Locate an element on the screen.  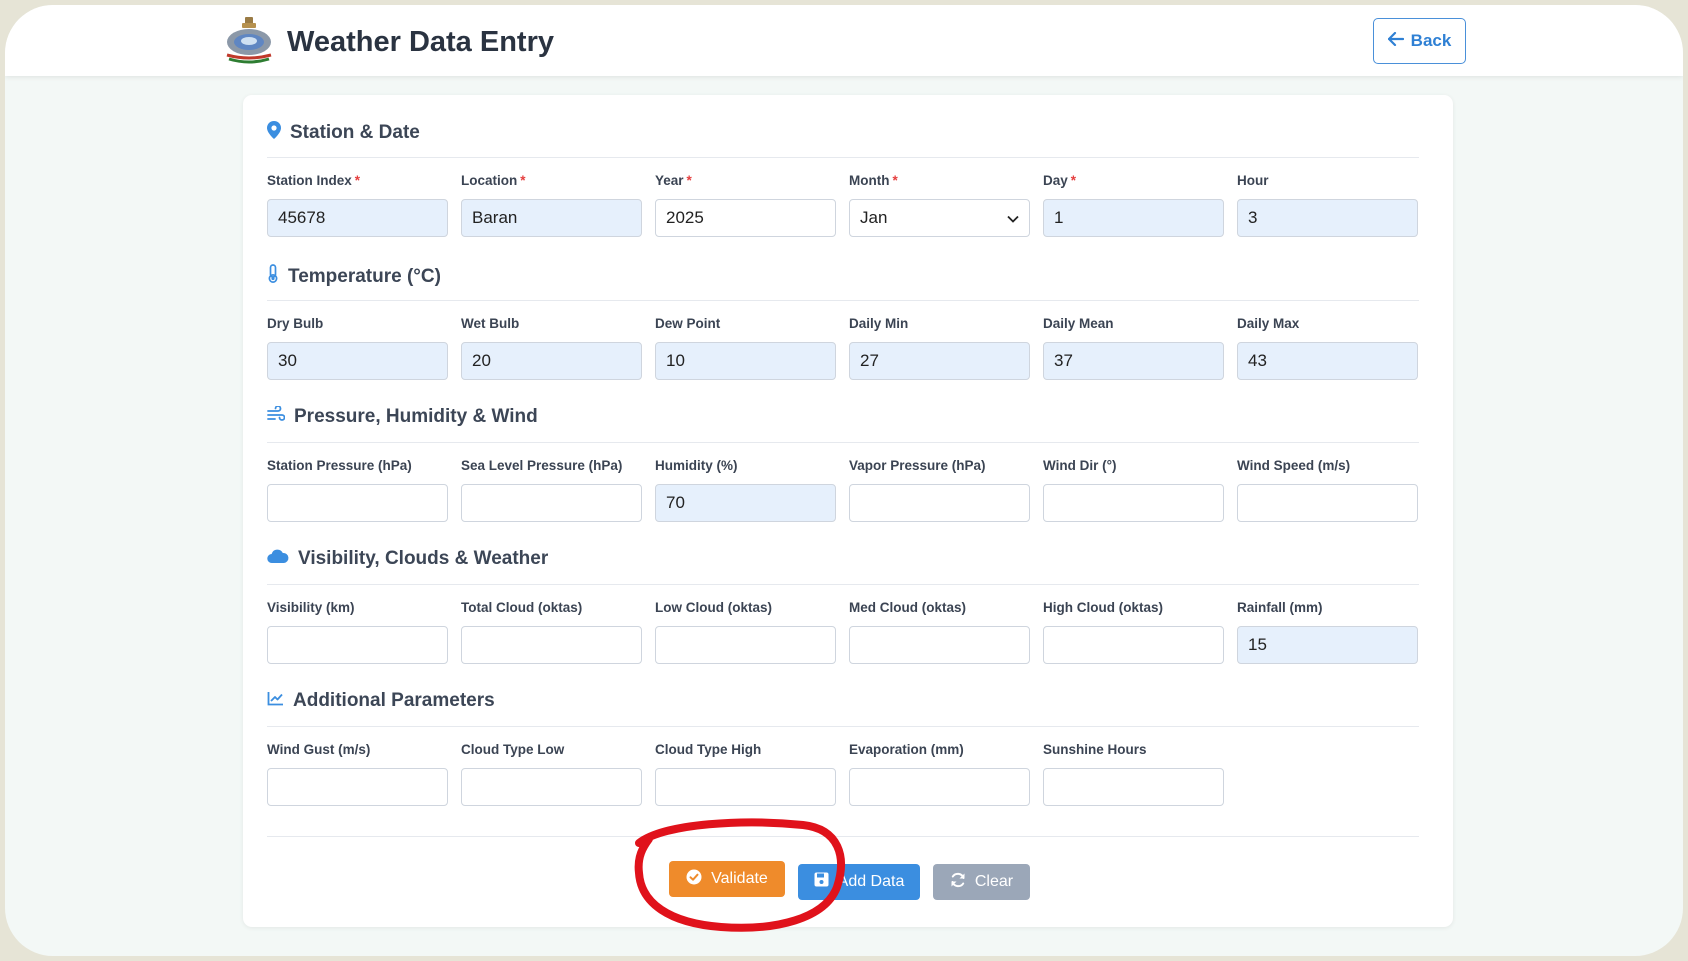
sea-level-pressure-input is located at coordinates (551, 503).